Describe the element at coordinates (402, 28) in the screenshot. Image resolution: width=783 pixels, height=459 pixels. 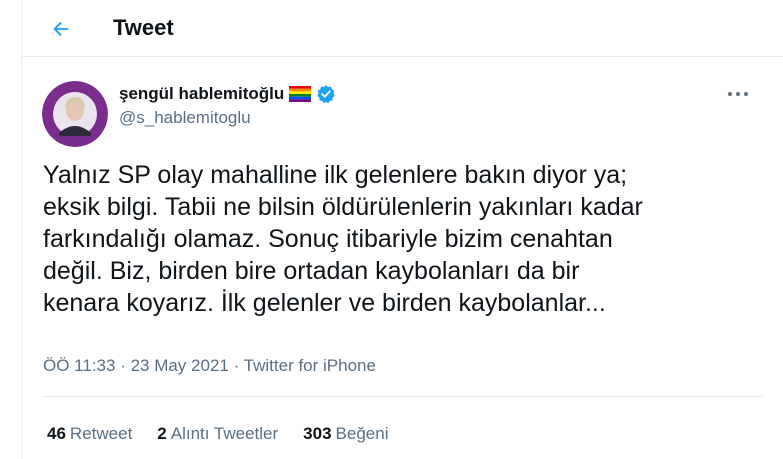
I see `page-header: Tweet` at that location.